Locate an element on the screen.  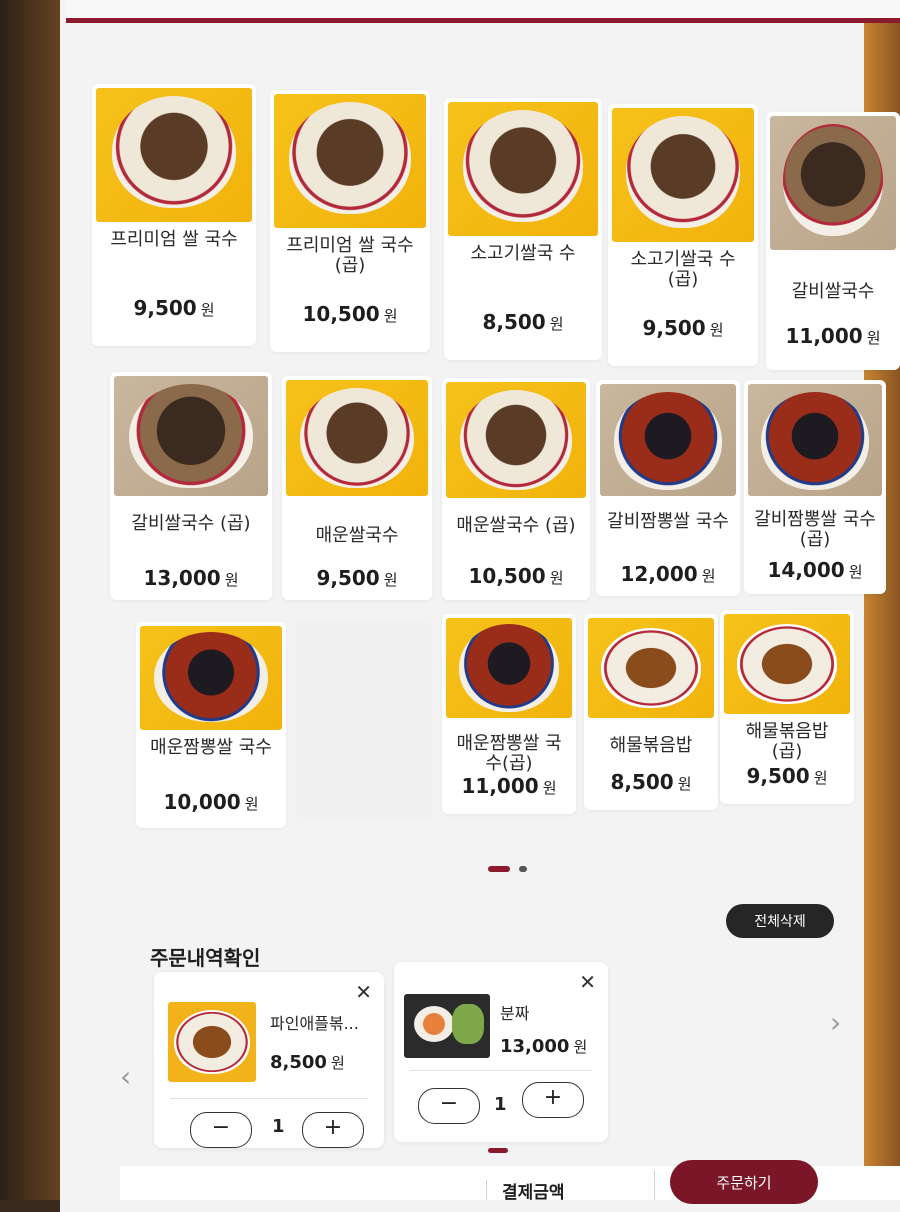
payment-amount-label: 결제금액 is located at coordinates (533, 1193).